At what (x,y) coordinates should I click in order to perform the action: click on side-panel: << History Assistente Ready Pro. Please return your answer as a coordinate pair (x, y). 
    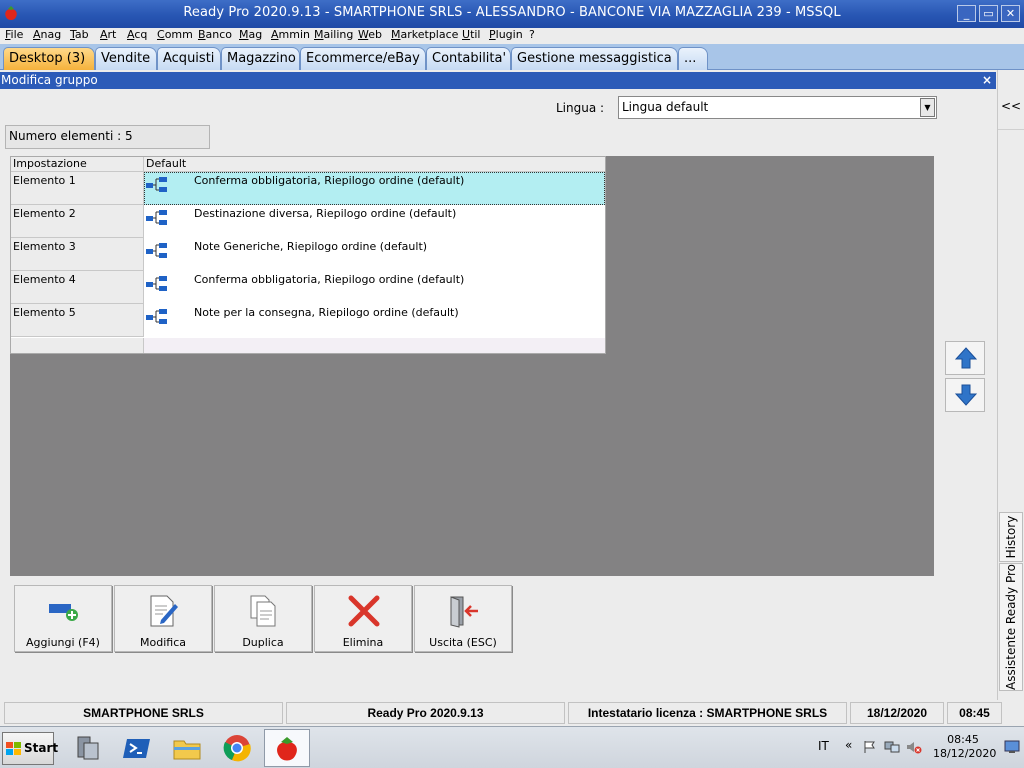
    Looking at the image, I should click on (1010, 385).